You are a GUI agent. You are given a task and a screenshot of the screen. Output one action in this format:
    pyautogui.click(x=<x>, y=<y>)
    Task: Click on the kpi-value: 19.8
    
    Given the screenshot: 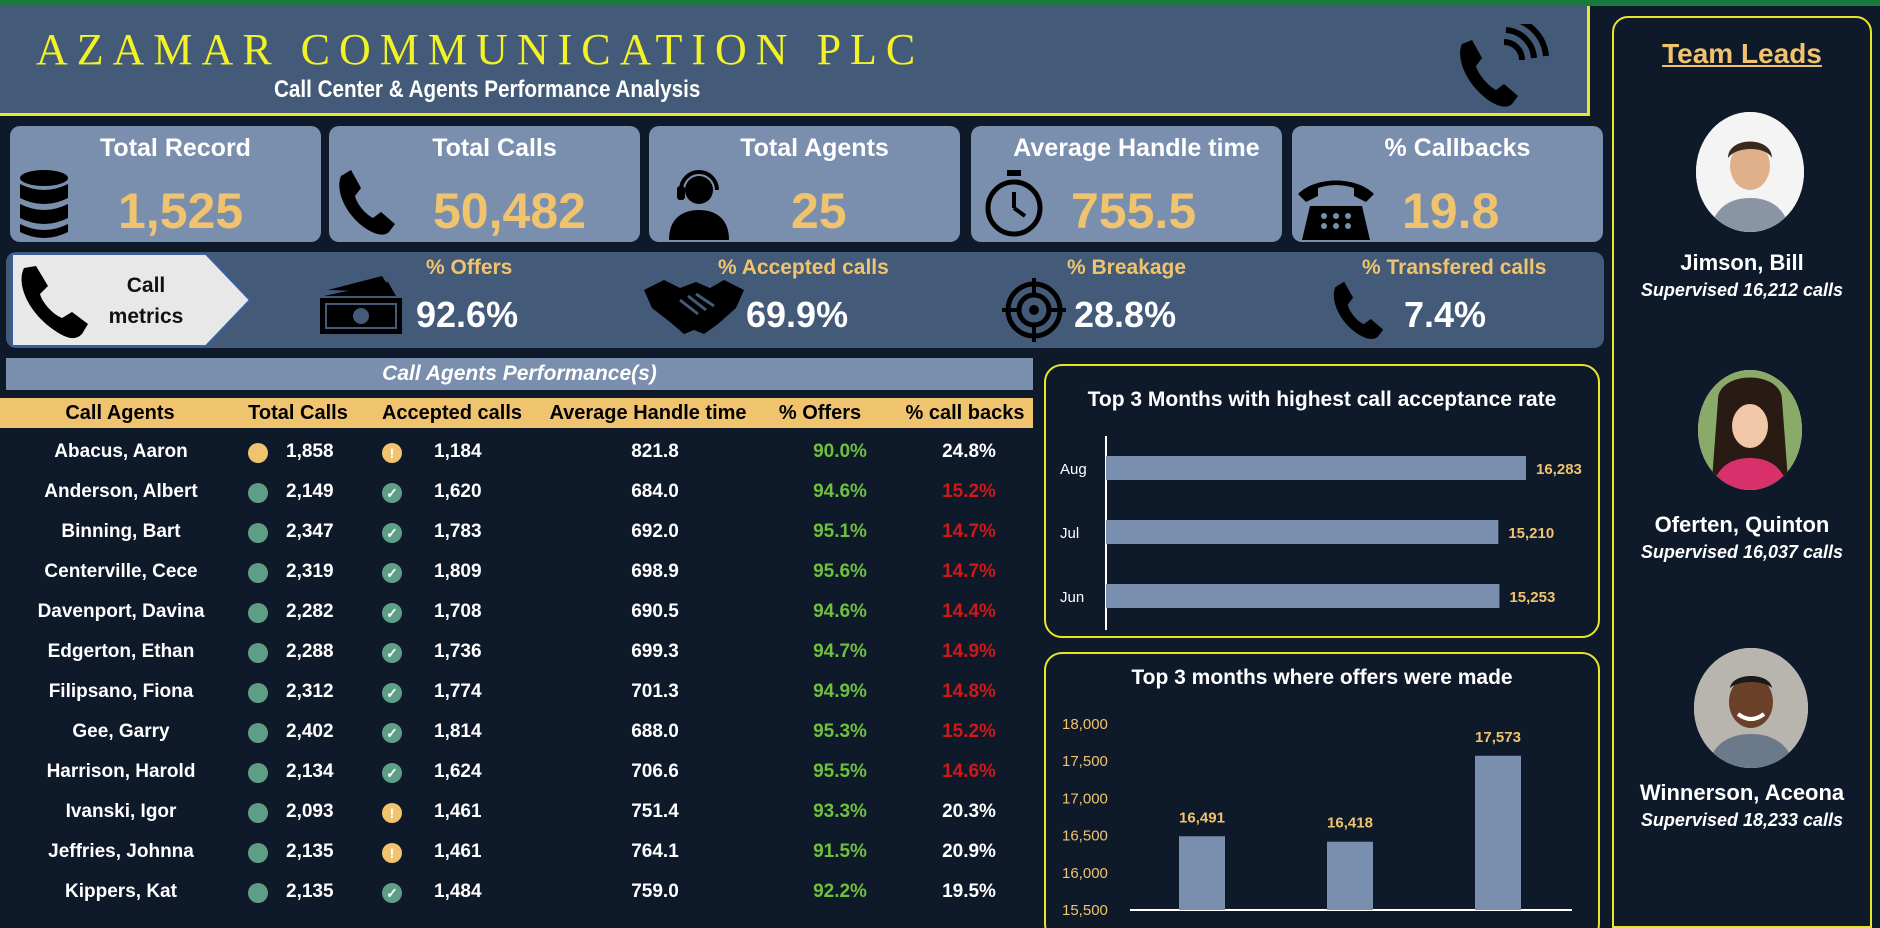 What is the action you would take?
    pyautogui.click(x=1451, y=211)
    